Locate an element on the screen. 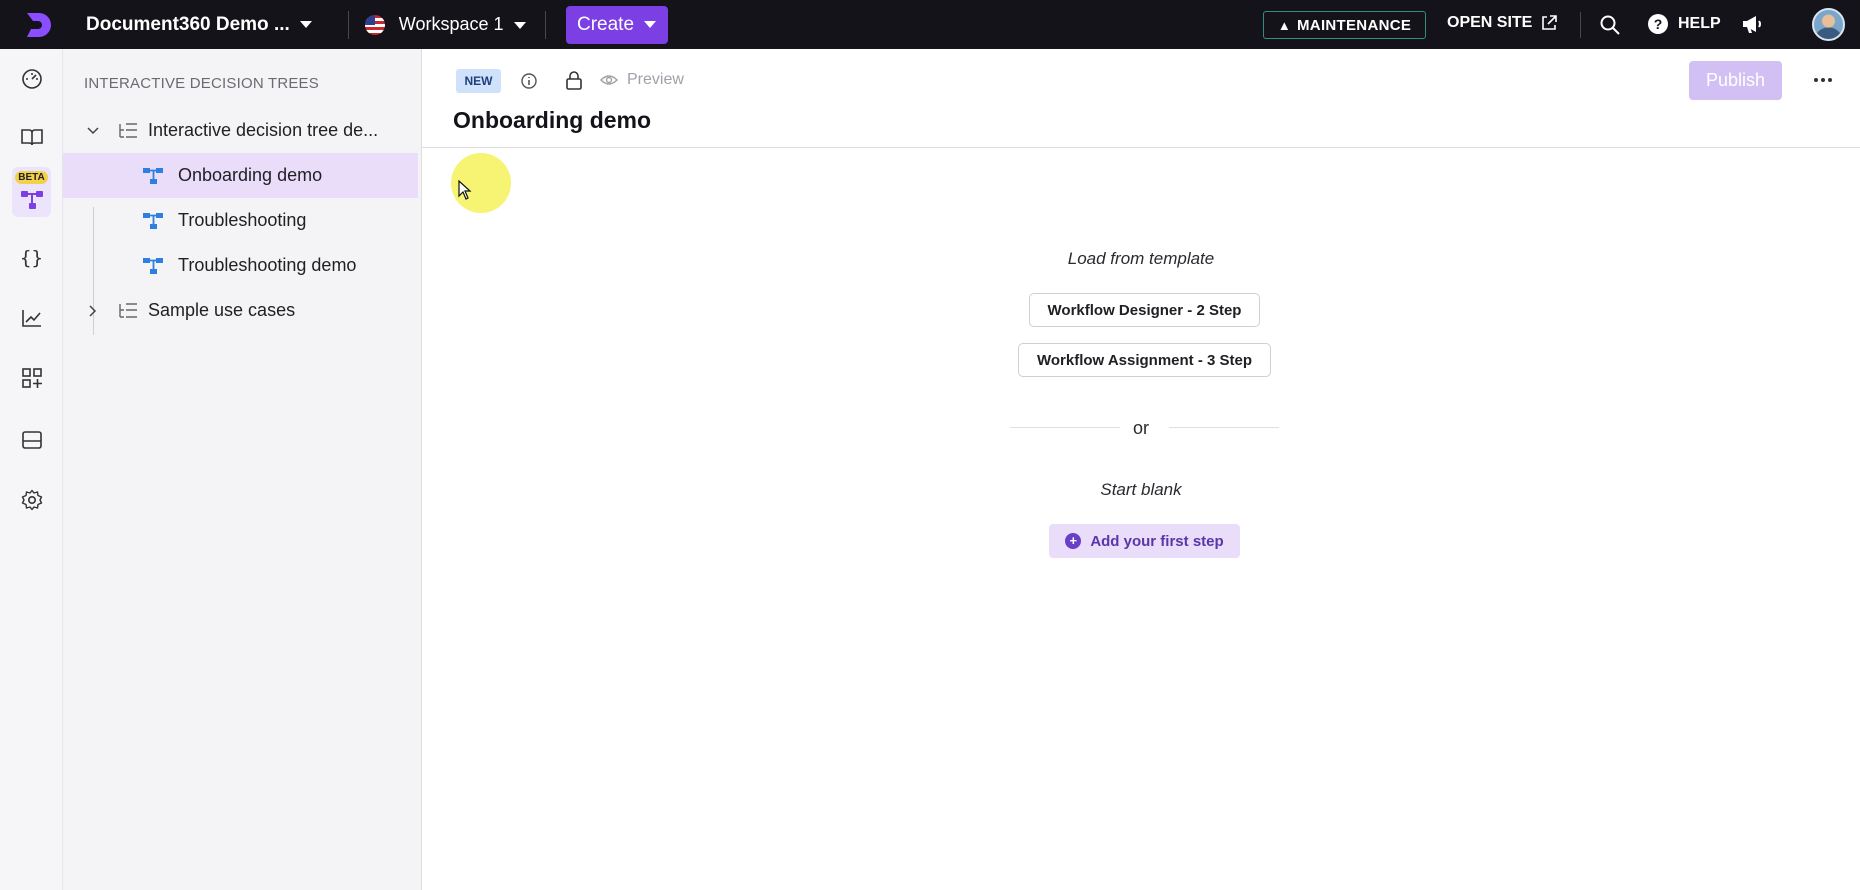 The width and height of the screenshot is (1860, 890). more-options-icon is located at coordinates (1823, 80).